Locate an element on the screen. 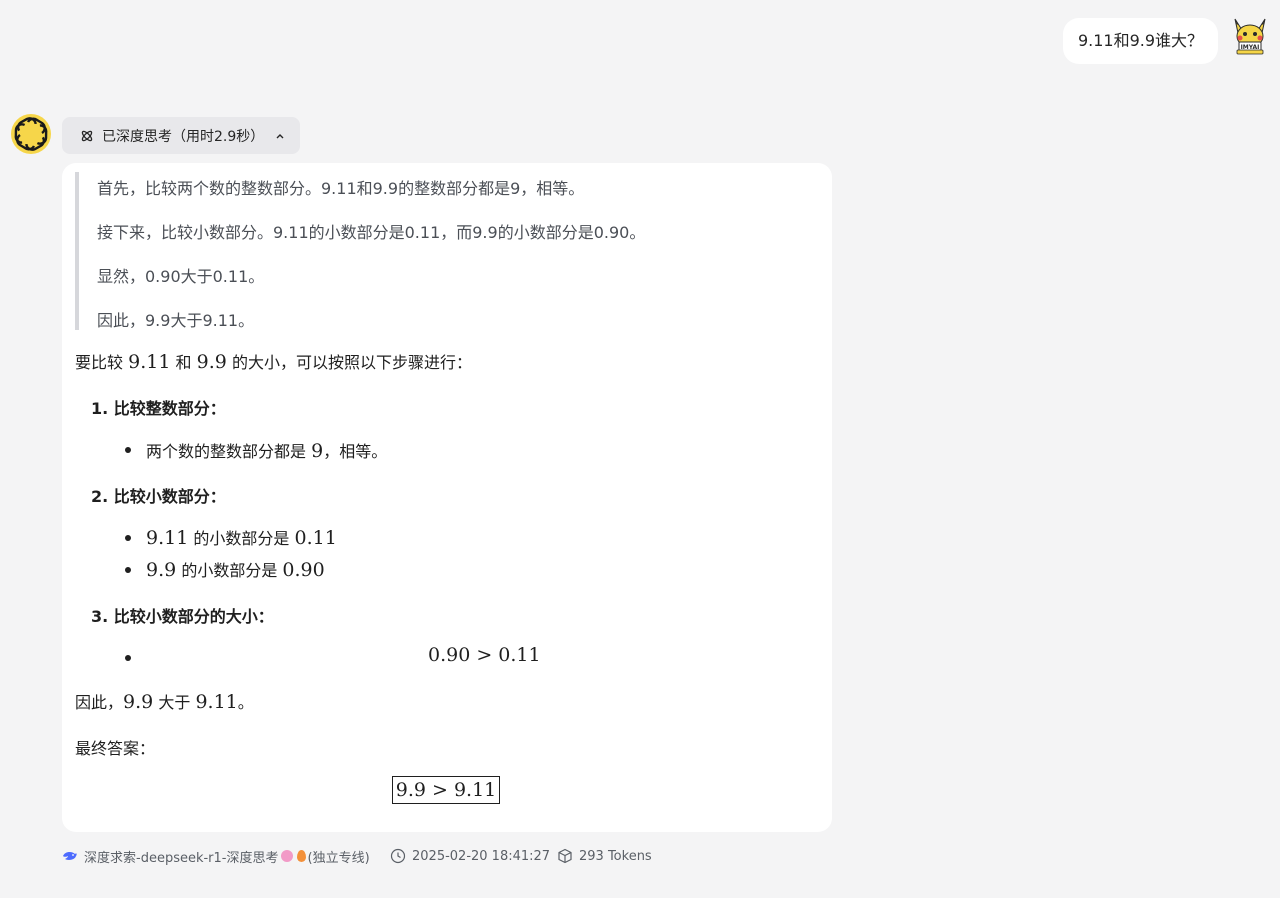 This screenshot has width=1280, height=898. atom-icon is located at coordinates (87, 135).